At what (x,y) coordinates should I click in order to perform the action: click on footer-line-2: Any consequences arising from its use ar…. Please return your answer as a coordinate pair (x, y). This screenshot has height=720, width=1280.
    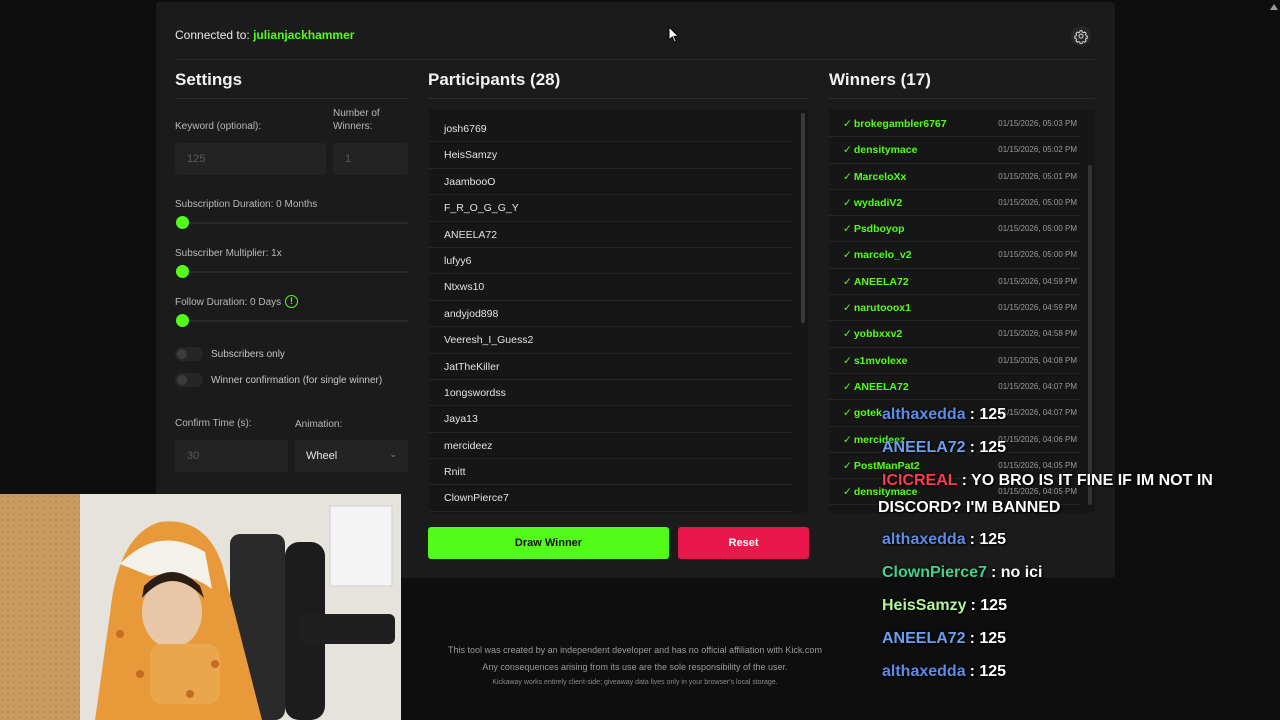
    Looking at the image, I should click on (635, 667).